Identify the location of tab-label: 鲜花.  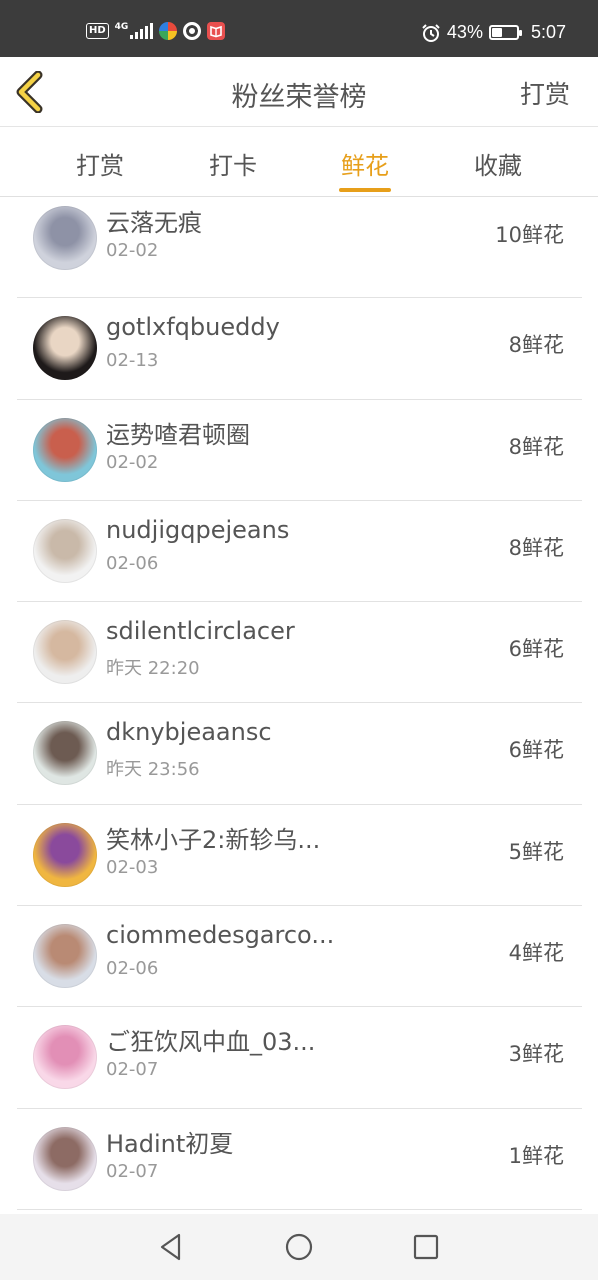
(365, 166).